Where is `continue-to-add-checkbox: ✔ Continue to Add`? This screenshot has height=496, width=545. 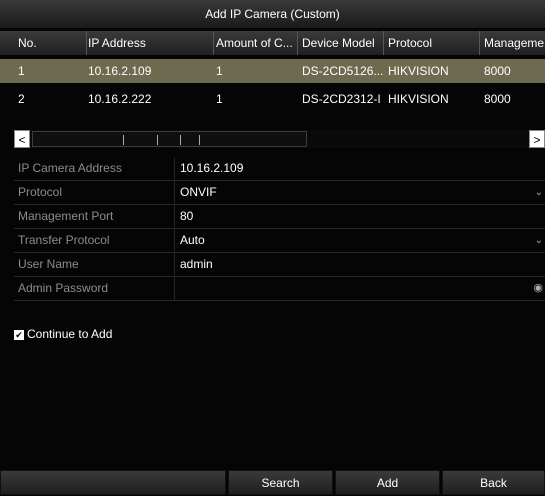
continue-to-add-checkbox: ✔ Continue to Add is located at coordinates (63, 334).